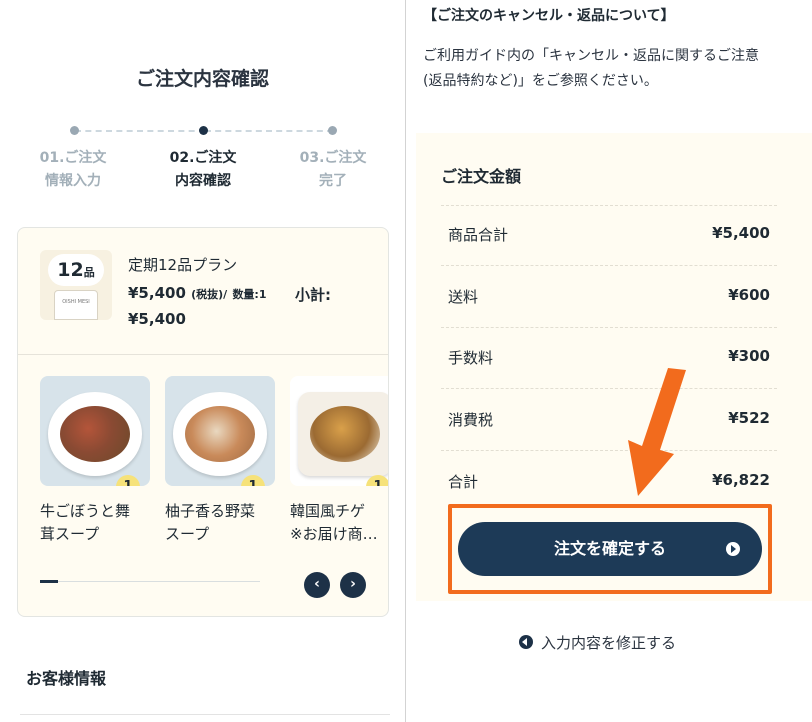 The image size is (812, 722). I want to click on step-3-label: 03.ご注文 完了, so click(333, 170).